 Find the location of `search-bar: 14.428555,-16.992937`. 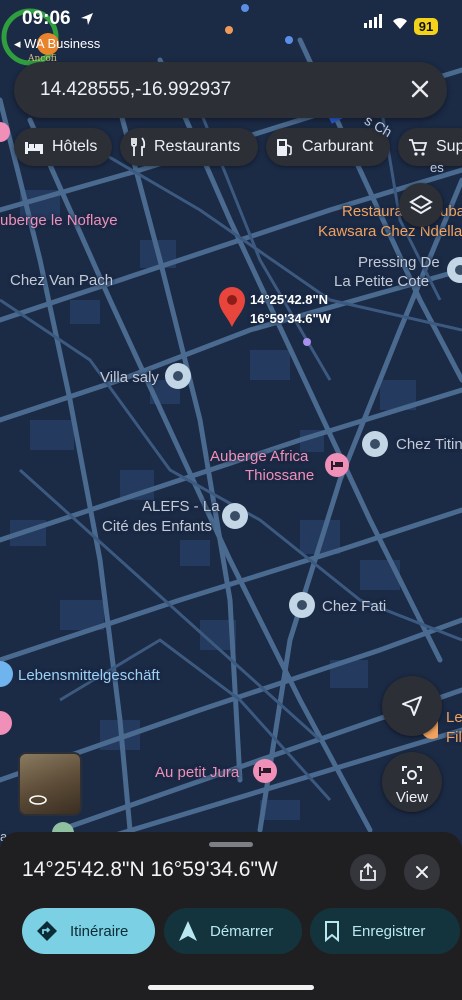

search-bar: 14.428555,-16.992937 is located at coordinates (230, 90).